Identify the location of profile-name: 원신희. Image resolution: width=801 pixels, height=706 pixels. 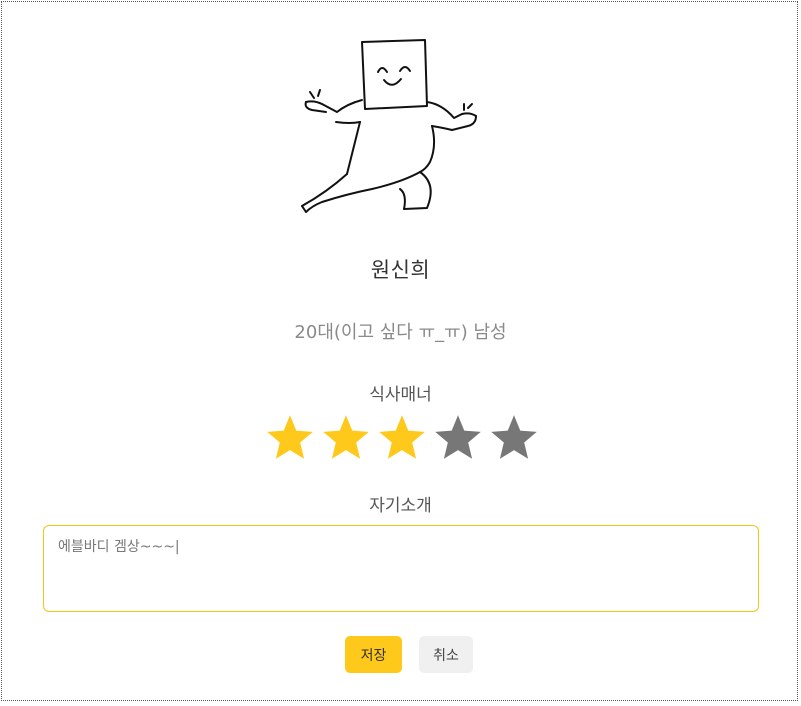
(400, 270).